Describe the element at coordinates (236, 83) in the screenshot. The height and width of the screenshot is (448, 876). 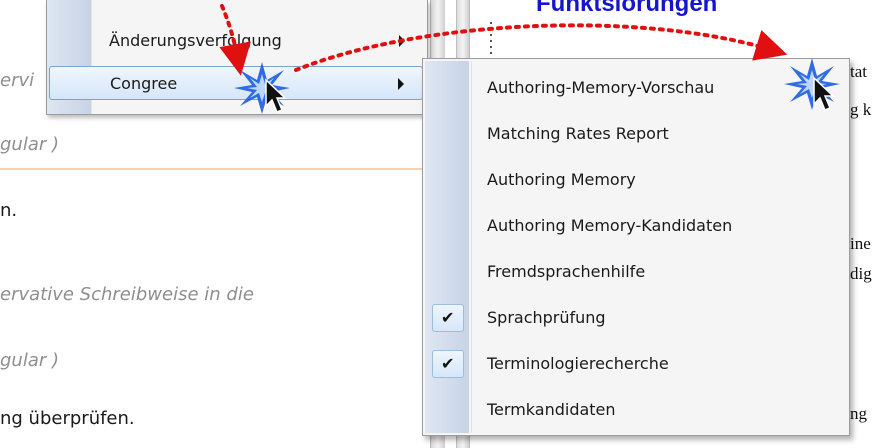
I see `menu-item-congree: Congree` at that location.